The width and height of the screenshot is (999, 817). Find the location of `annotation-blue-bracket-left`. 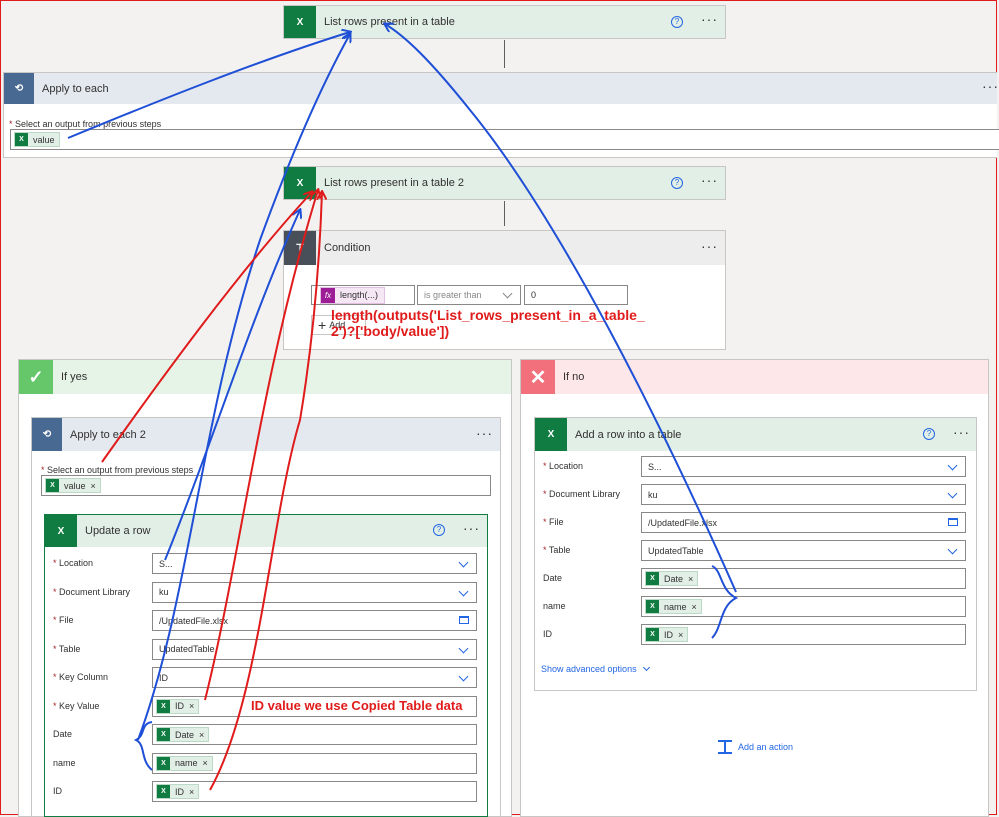

annotation-blue-bracket-left is located at coordinates (143, 746).